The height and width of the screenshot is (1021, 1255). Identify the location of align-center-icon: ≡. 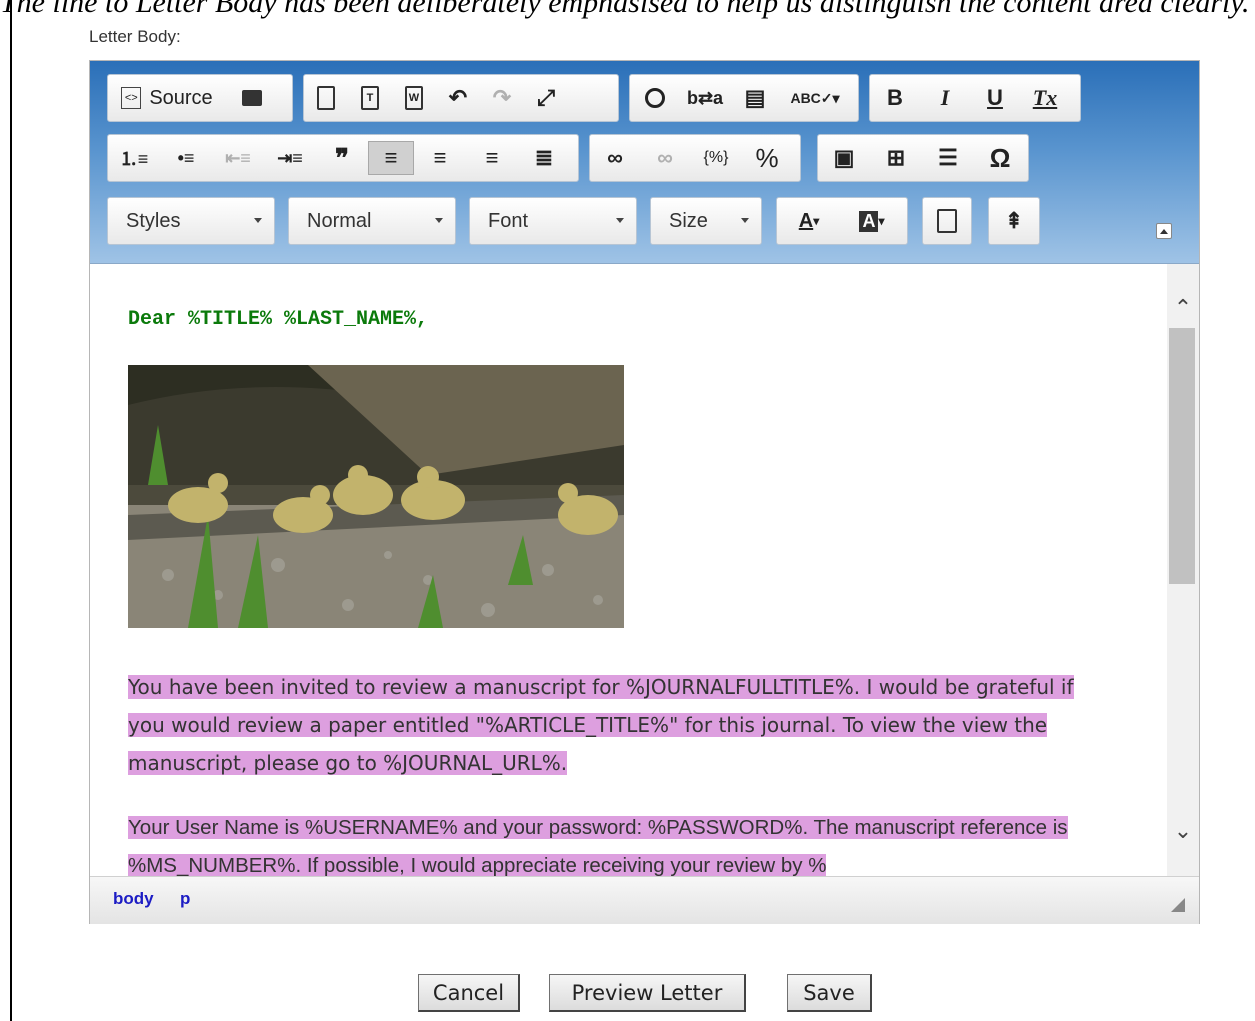
(440, 157).